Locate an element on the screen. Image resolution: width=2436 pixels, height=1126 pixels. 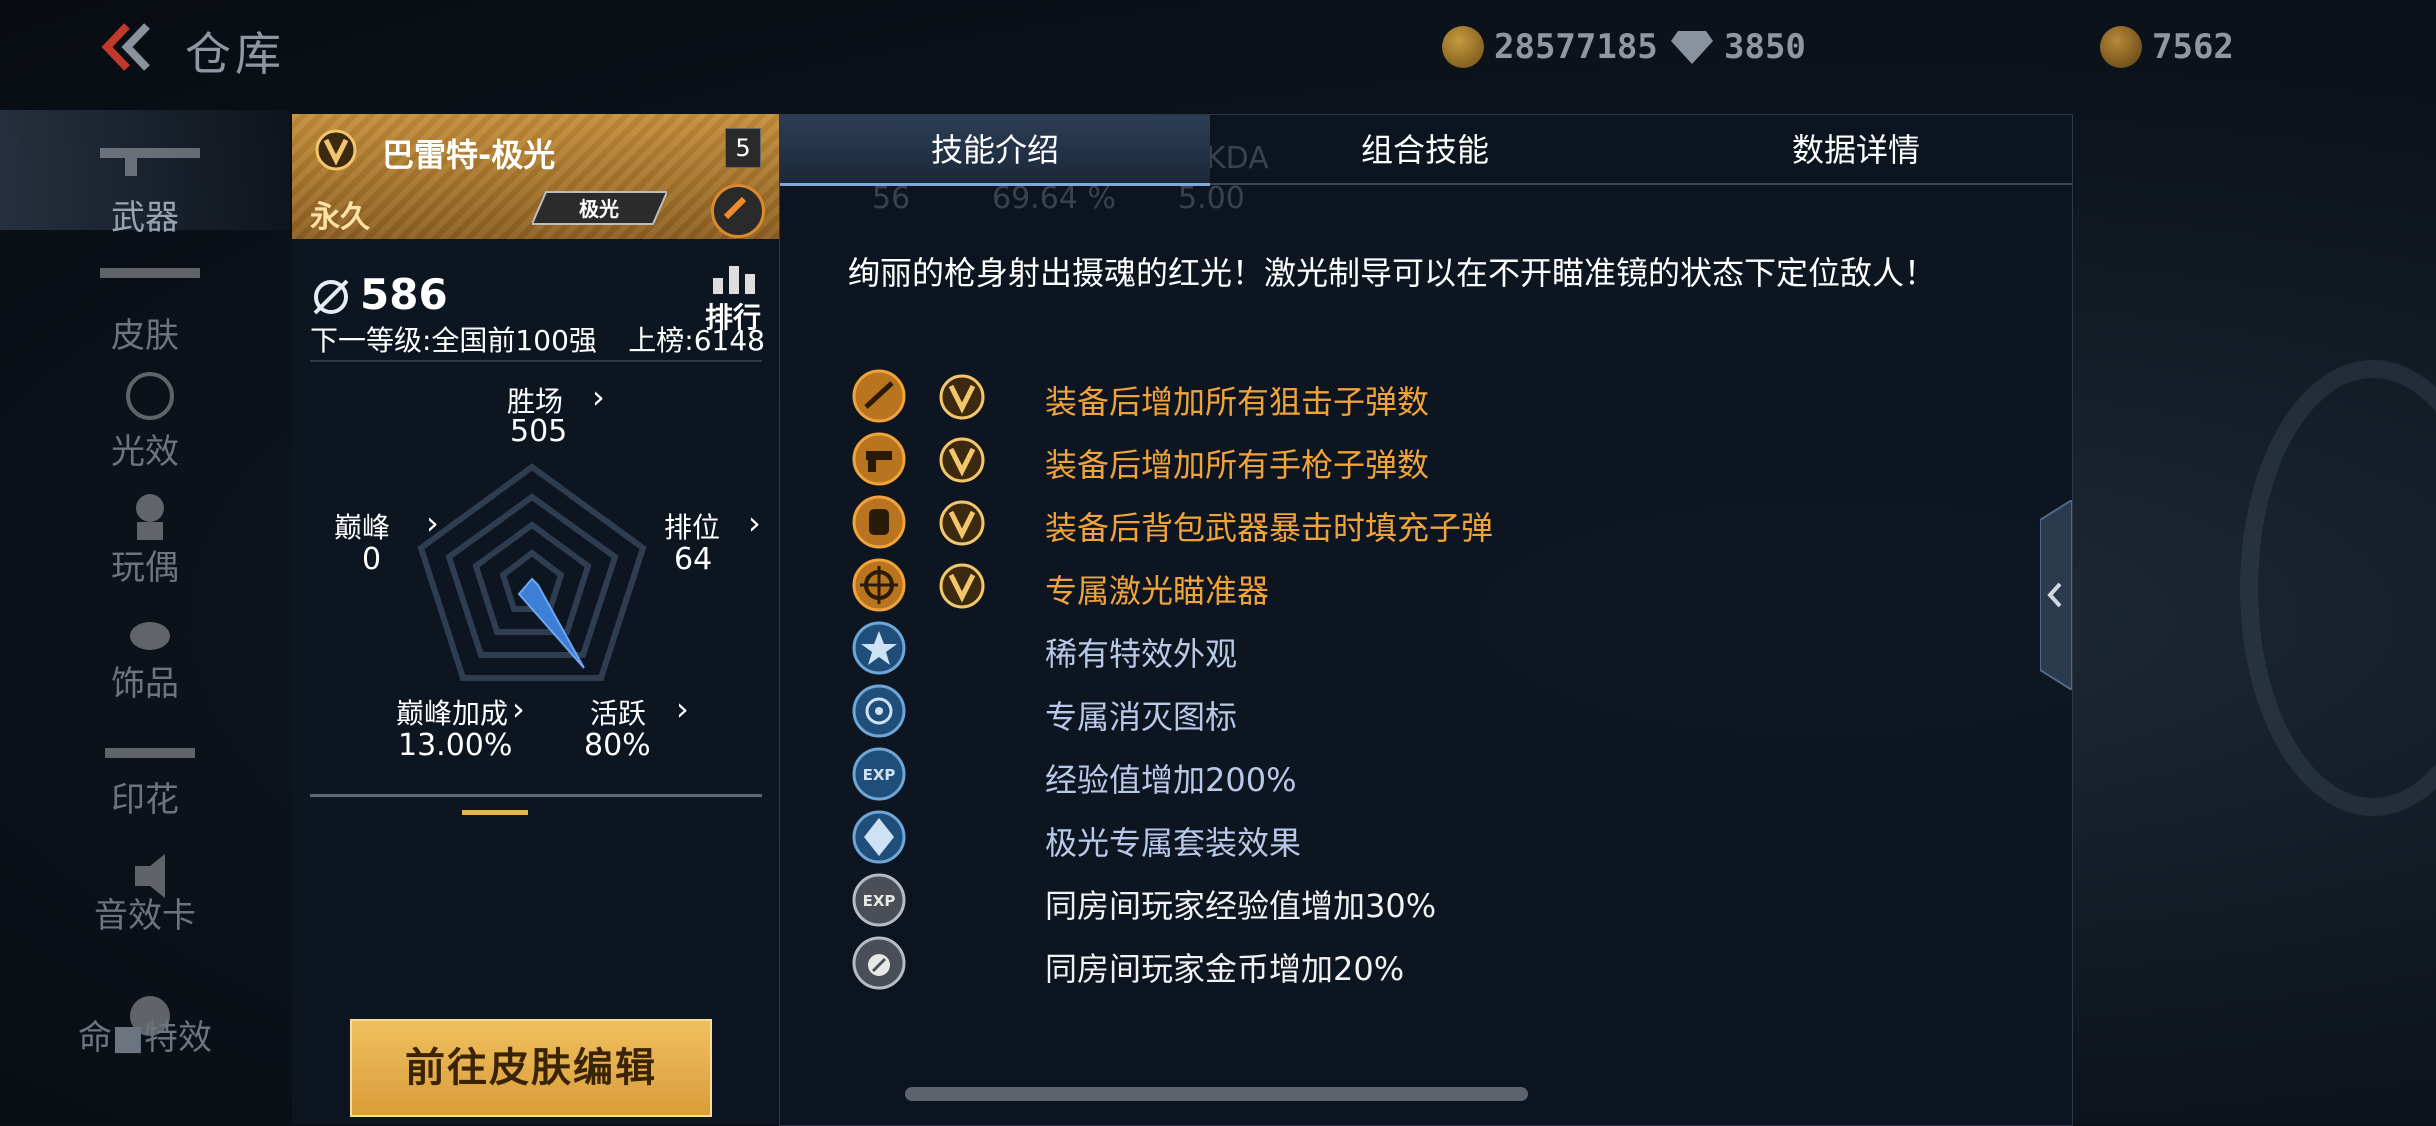
skill-text: 同房间玩家金币增加20% is located at coordinates (1225, 969).